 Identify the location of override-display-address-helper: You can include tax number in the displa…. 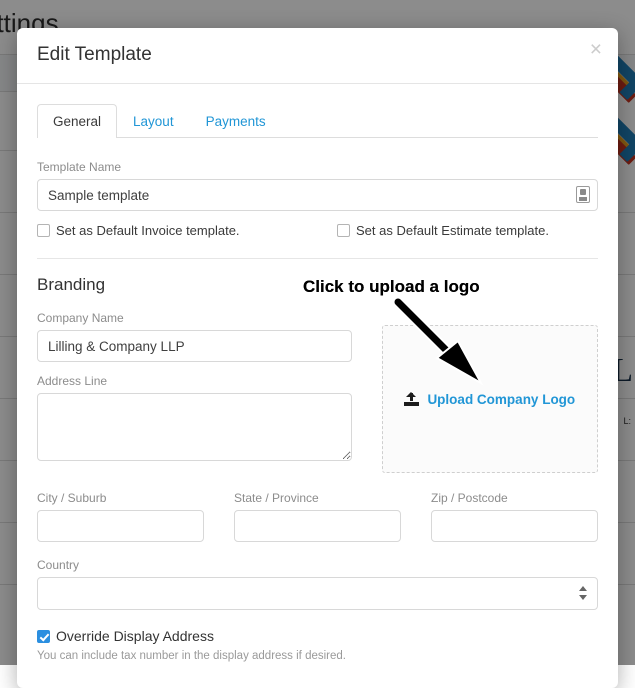
(191, 656).